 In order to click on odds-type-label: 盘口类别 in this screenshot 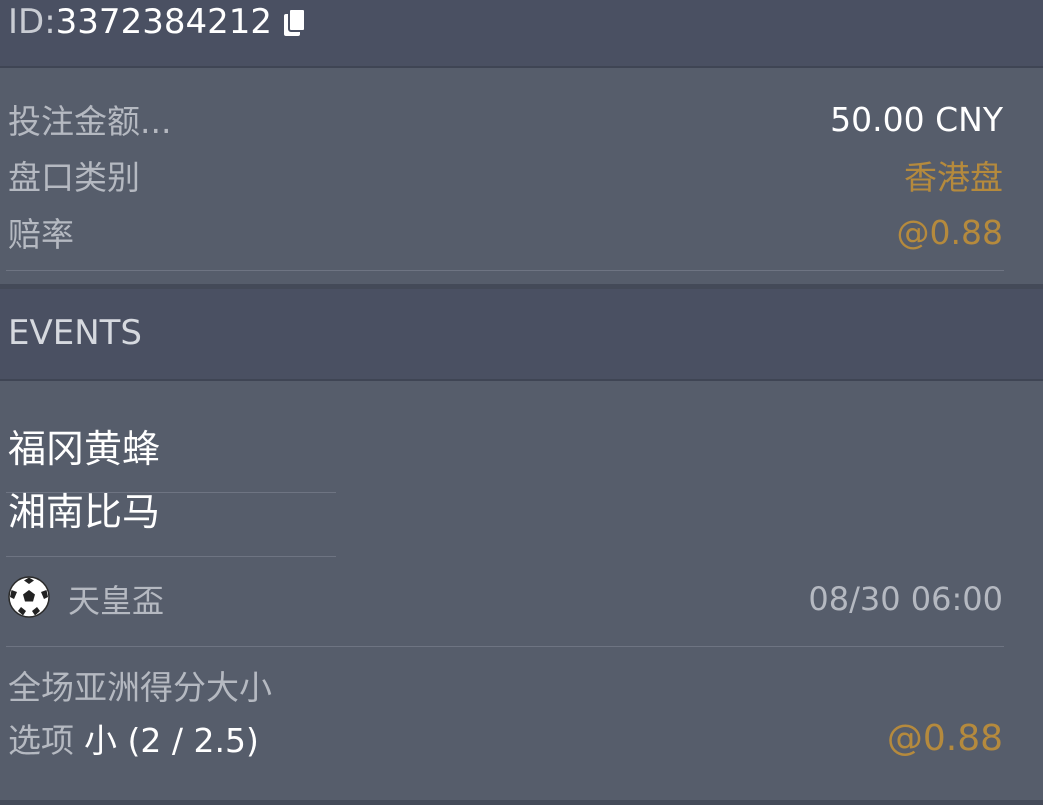, I will do `click(74, 177)`.